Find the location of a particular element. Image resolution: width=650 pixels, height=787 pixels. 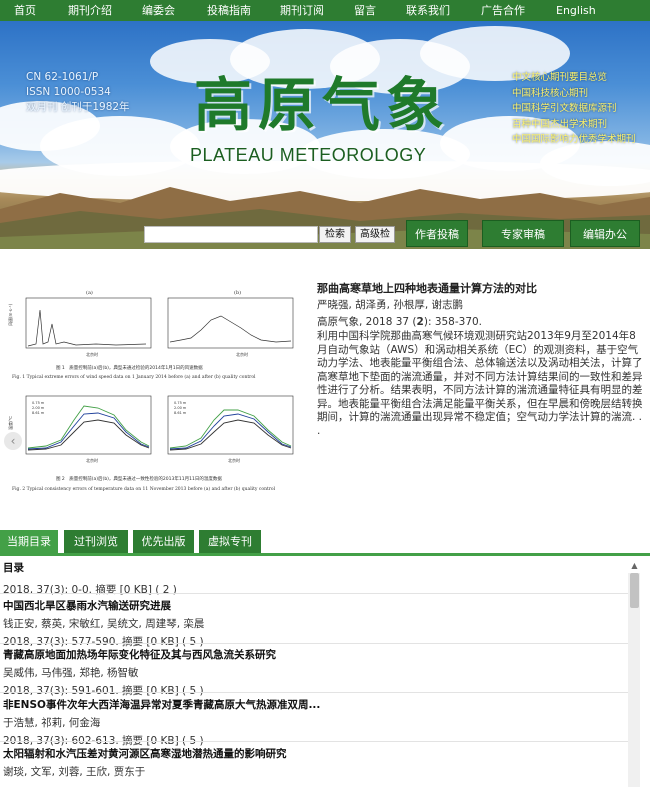

scroll-up-arrow-icon: ▲ is located at coordinates (634, 565).